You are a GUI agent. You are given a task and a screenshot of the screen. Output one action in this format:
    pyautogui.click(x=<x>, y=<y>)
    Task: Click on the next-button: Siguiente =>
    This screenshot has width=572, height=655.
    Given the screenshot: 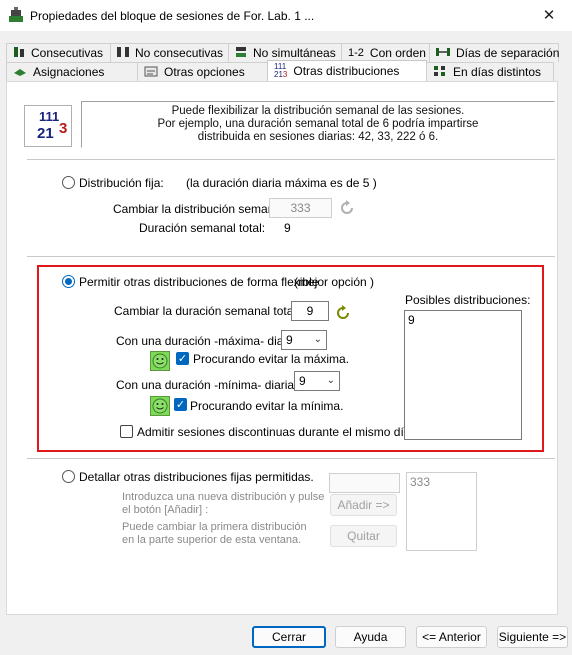 What is the action you would take?
    pyautogui.click(x=532, y=637)
    